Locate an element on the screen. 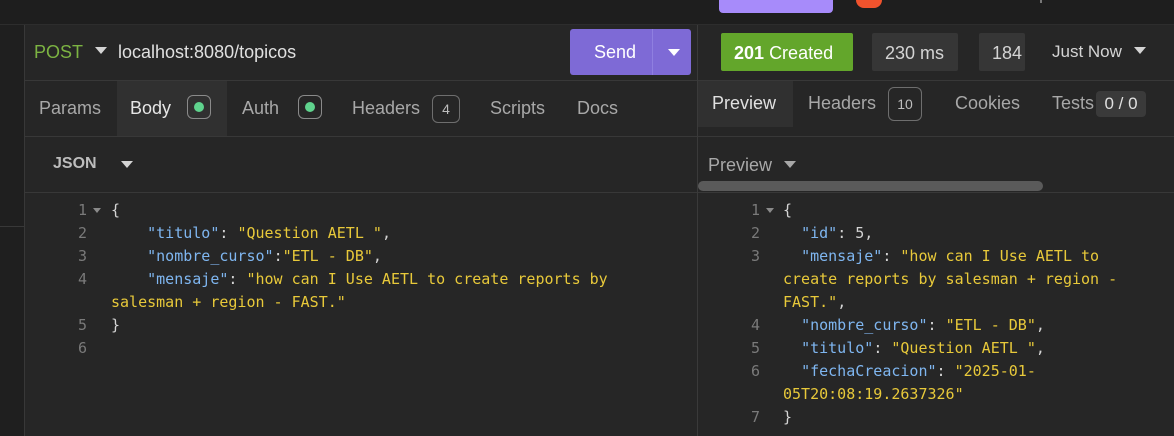  tab-label: Scripts is located at coordinates (518, 108).